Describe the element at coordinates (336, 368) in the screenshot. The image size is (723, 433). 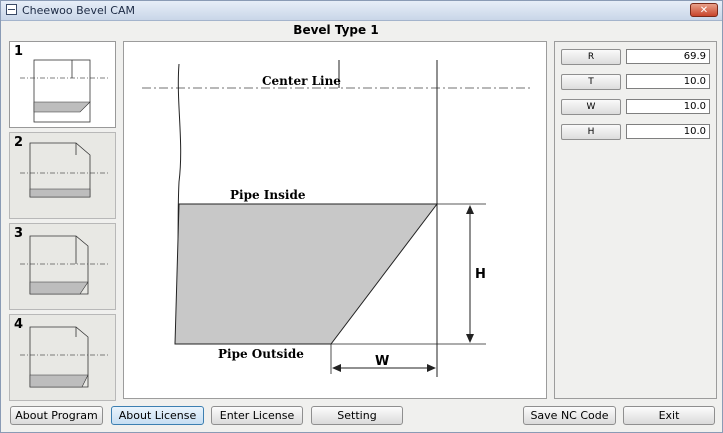
I see `w-arrow-left` at that location.